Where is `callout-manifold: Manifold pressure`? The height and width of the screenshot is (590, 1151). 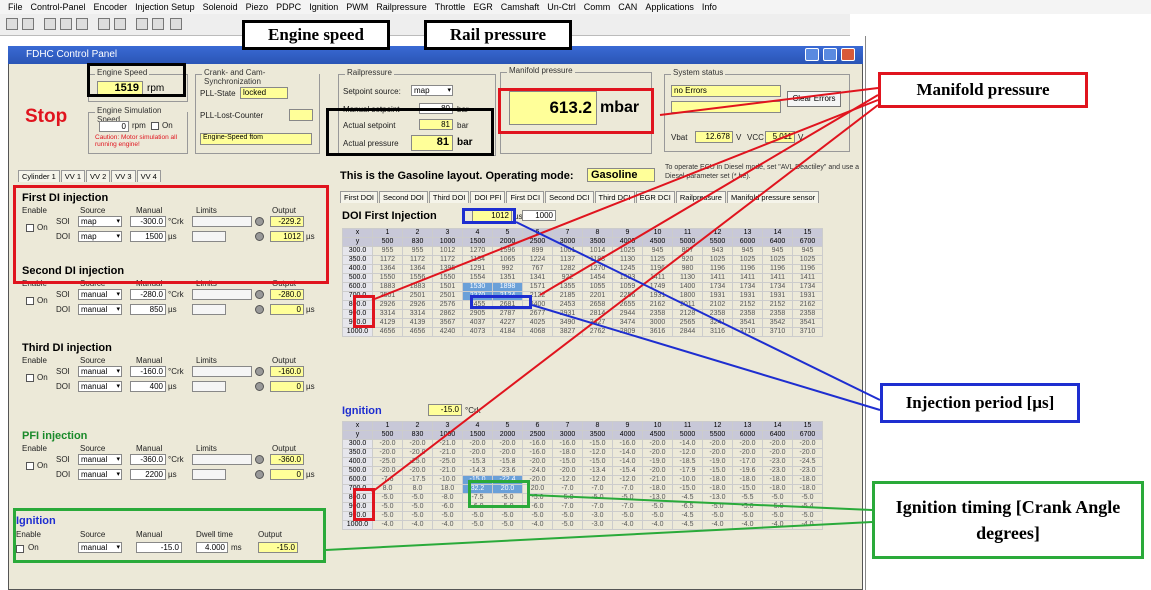
callout-manifold: Manifold pressure is located at coordinates (983, 90).